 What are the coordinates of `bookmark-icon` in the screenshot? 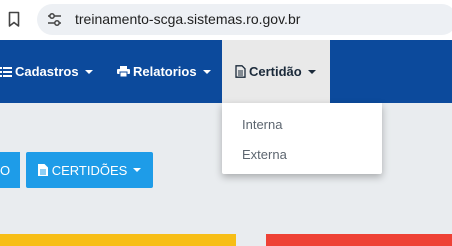 It's located at (14, 19).